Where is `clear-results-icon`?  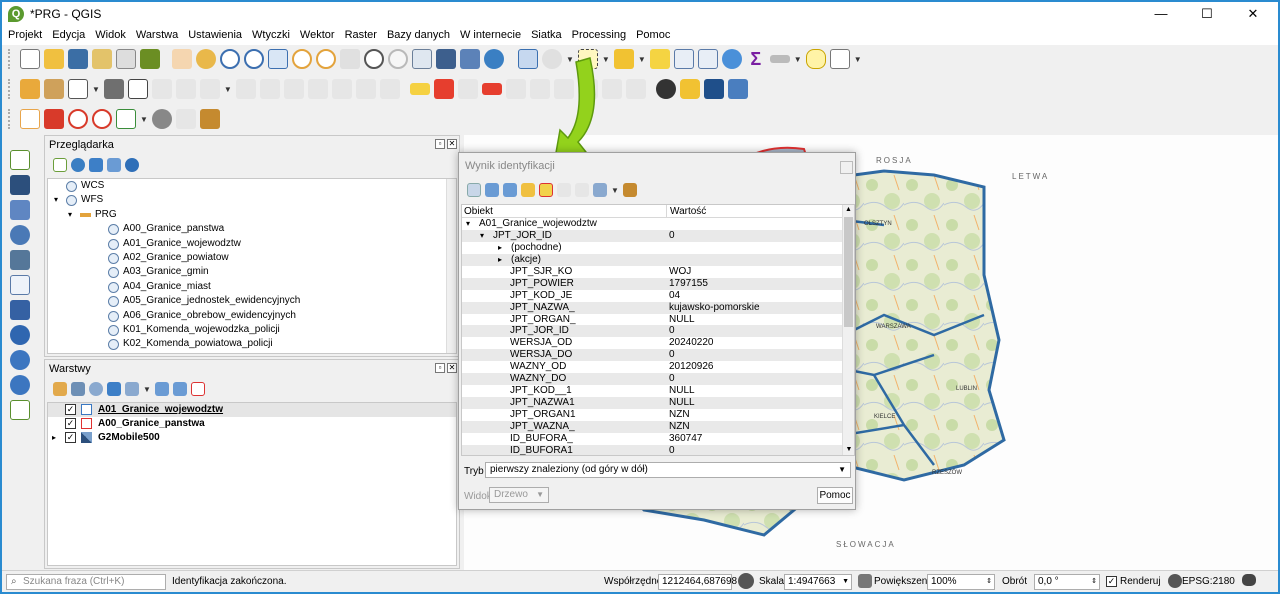 clear-results-icon is located at coordinates (546, 190).